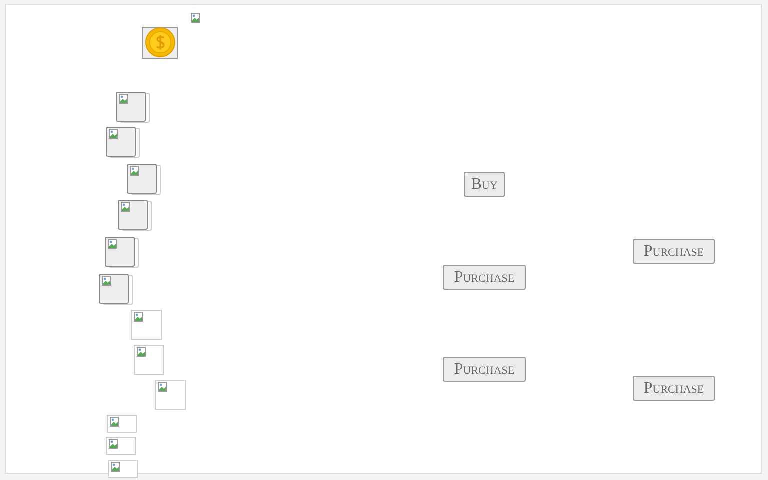 This screenshot has width=768, height=480. What do you see at coordinates (484, 184) in the screenshot?
I see `purchase-button: Buy` at bounding box center [484, 184].